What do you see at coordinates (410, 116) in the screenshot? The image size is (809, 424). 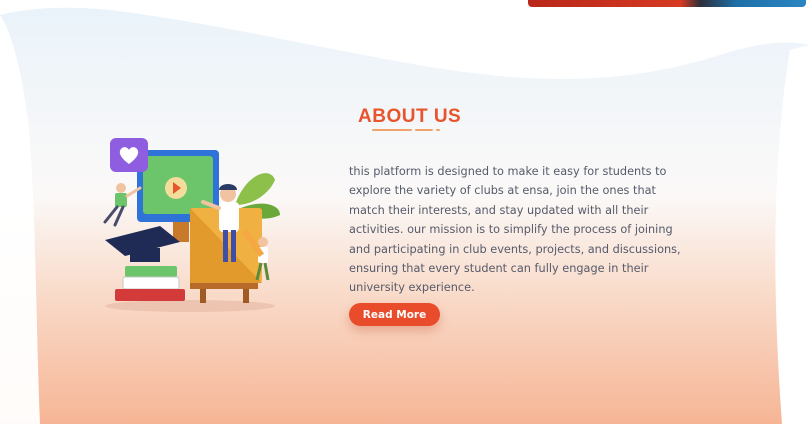 I see `about-title: ABOUT US` at bounding box center [410, 116].